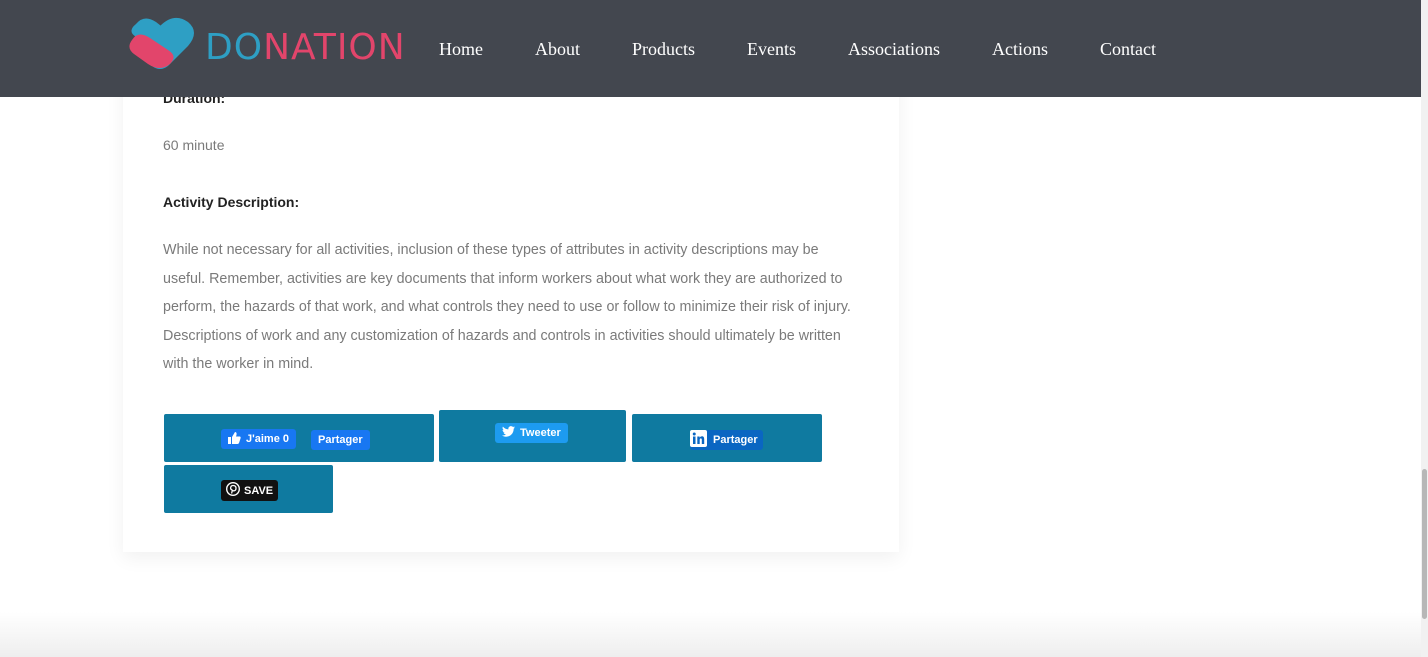 The height and width of the screenshot is (657, 1428). I want to click on page-bottom-shade, so click(710, 634).